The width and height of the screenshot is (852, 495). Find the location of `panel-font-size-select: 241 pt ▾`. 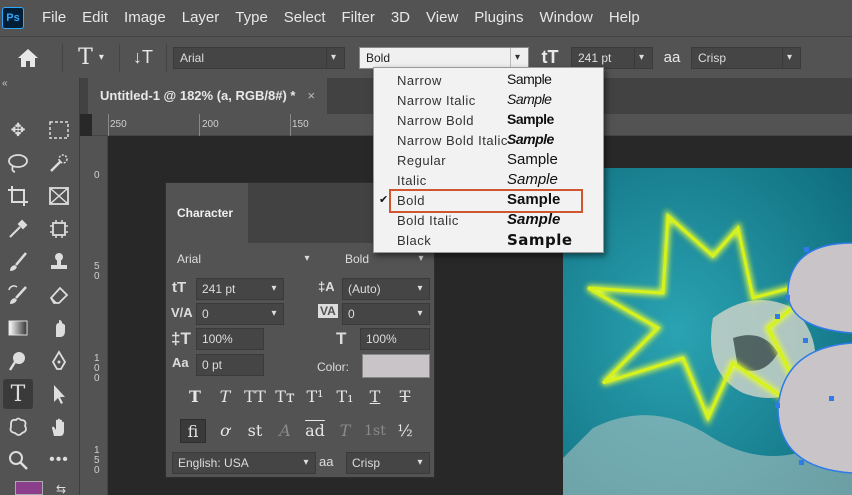

panel-font-size-select: 241 pt ▾ is located at coordinates (240, 289).